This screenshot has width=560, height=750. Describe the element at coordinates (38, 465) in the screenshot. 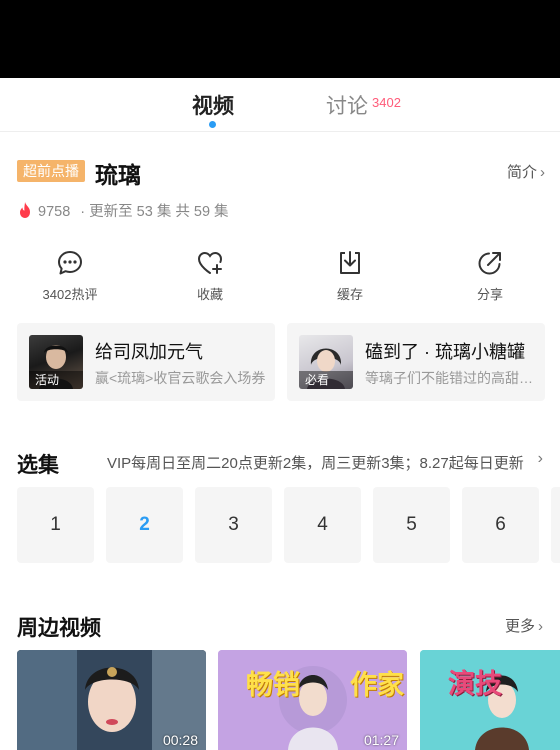

I see `episodes-title: 选集` at that location.